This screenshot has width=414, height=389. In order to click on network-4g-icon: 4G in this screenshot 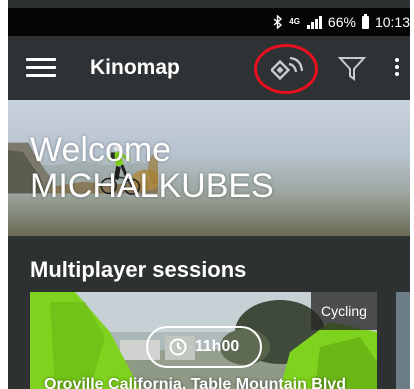, I will do `click(294, 22)`.